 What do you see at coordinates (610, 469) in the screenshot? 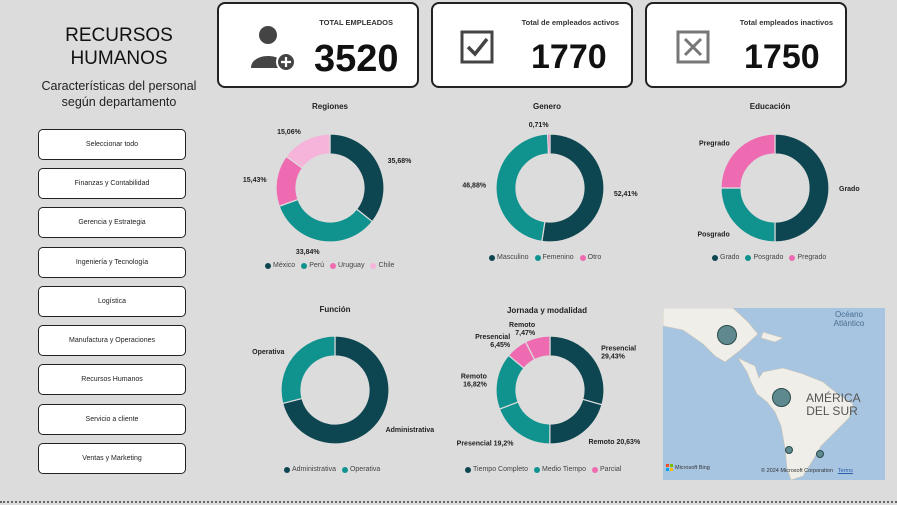
I see `legend-label: Parcial` at bounding box center [610, 469].